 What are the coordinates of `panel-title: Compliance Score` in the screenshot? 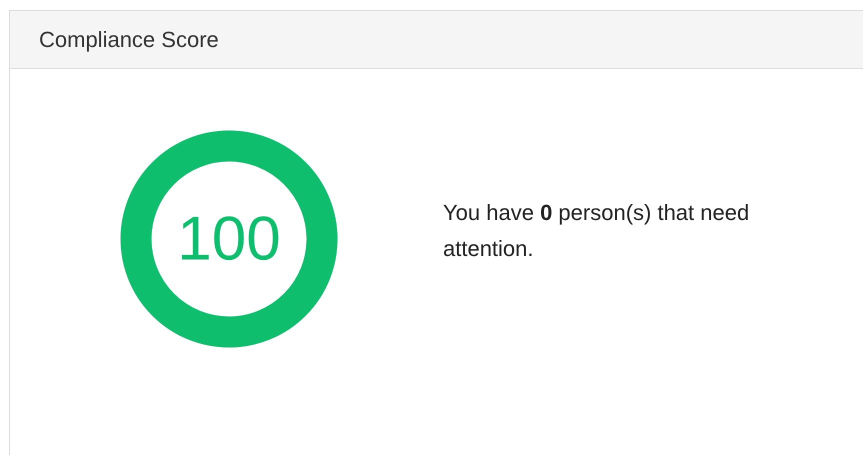 It's located at (129, 39).